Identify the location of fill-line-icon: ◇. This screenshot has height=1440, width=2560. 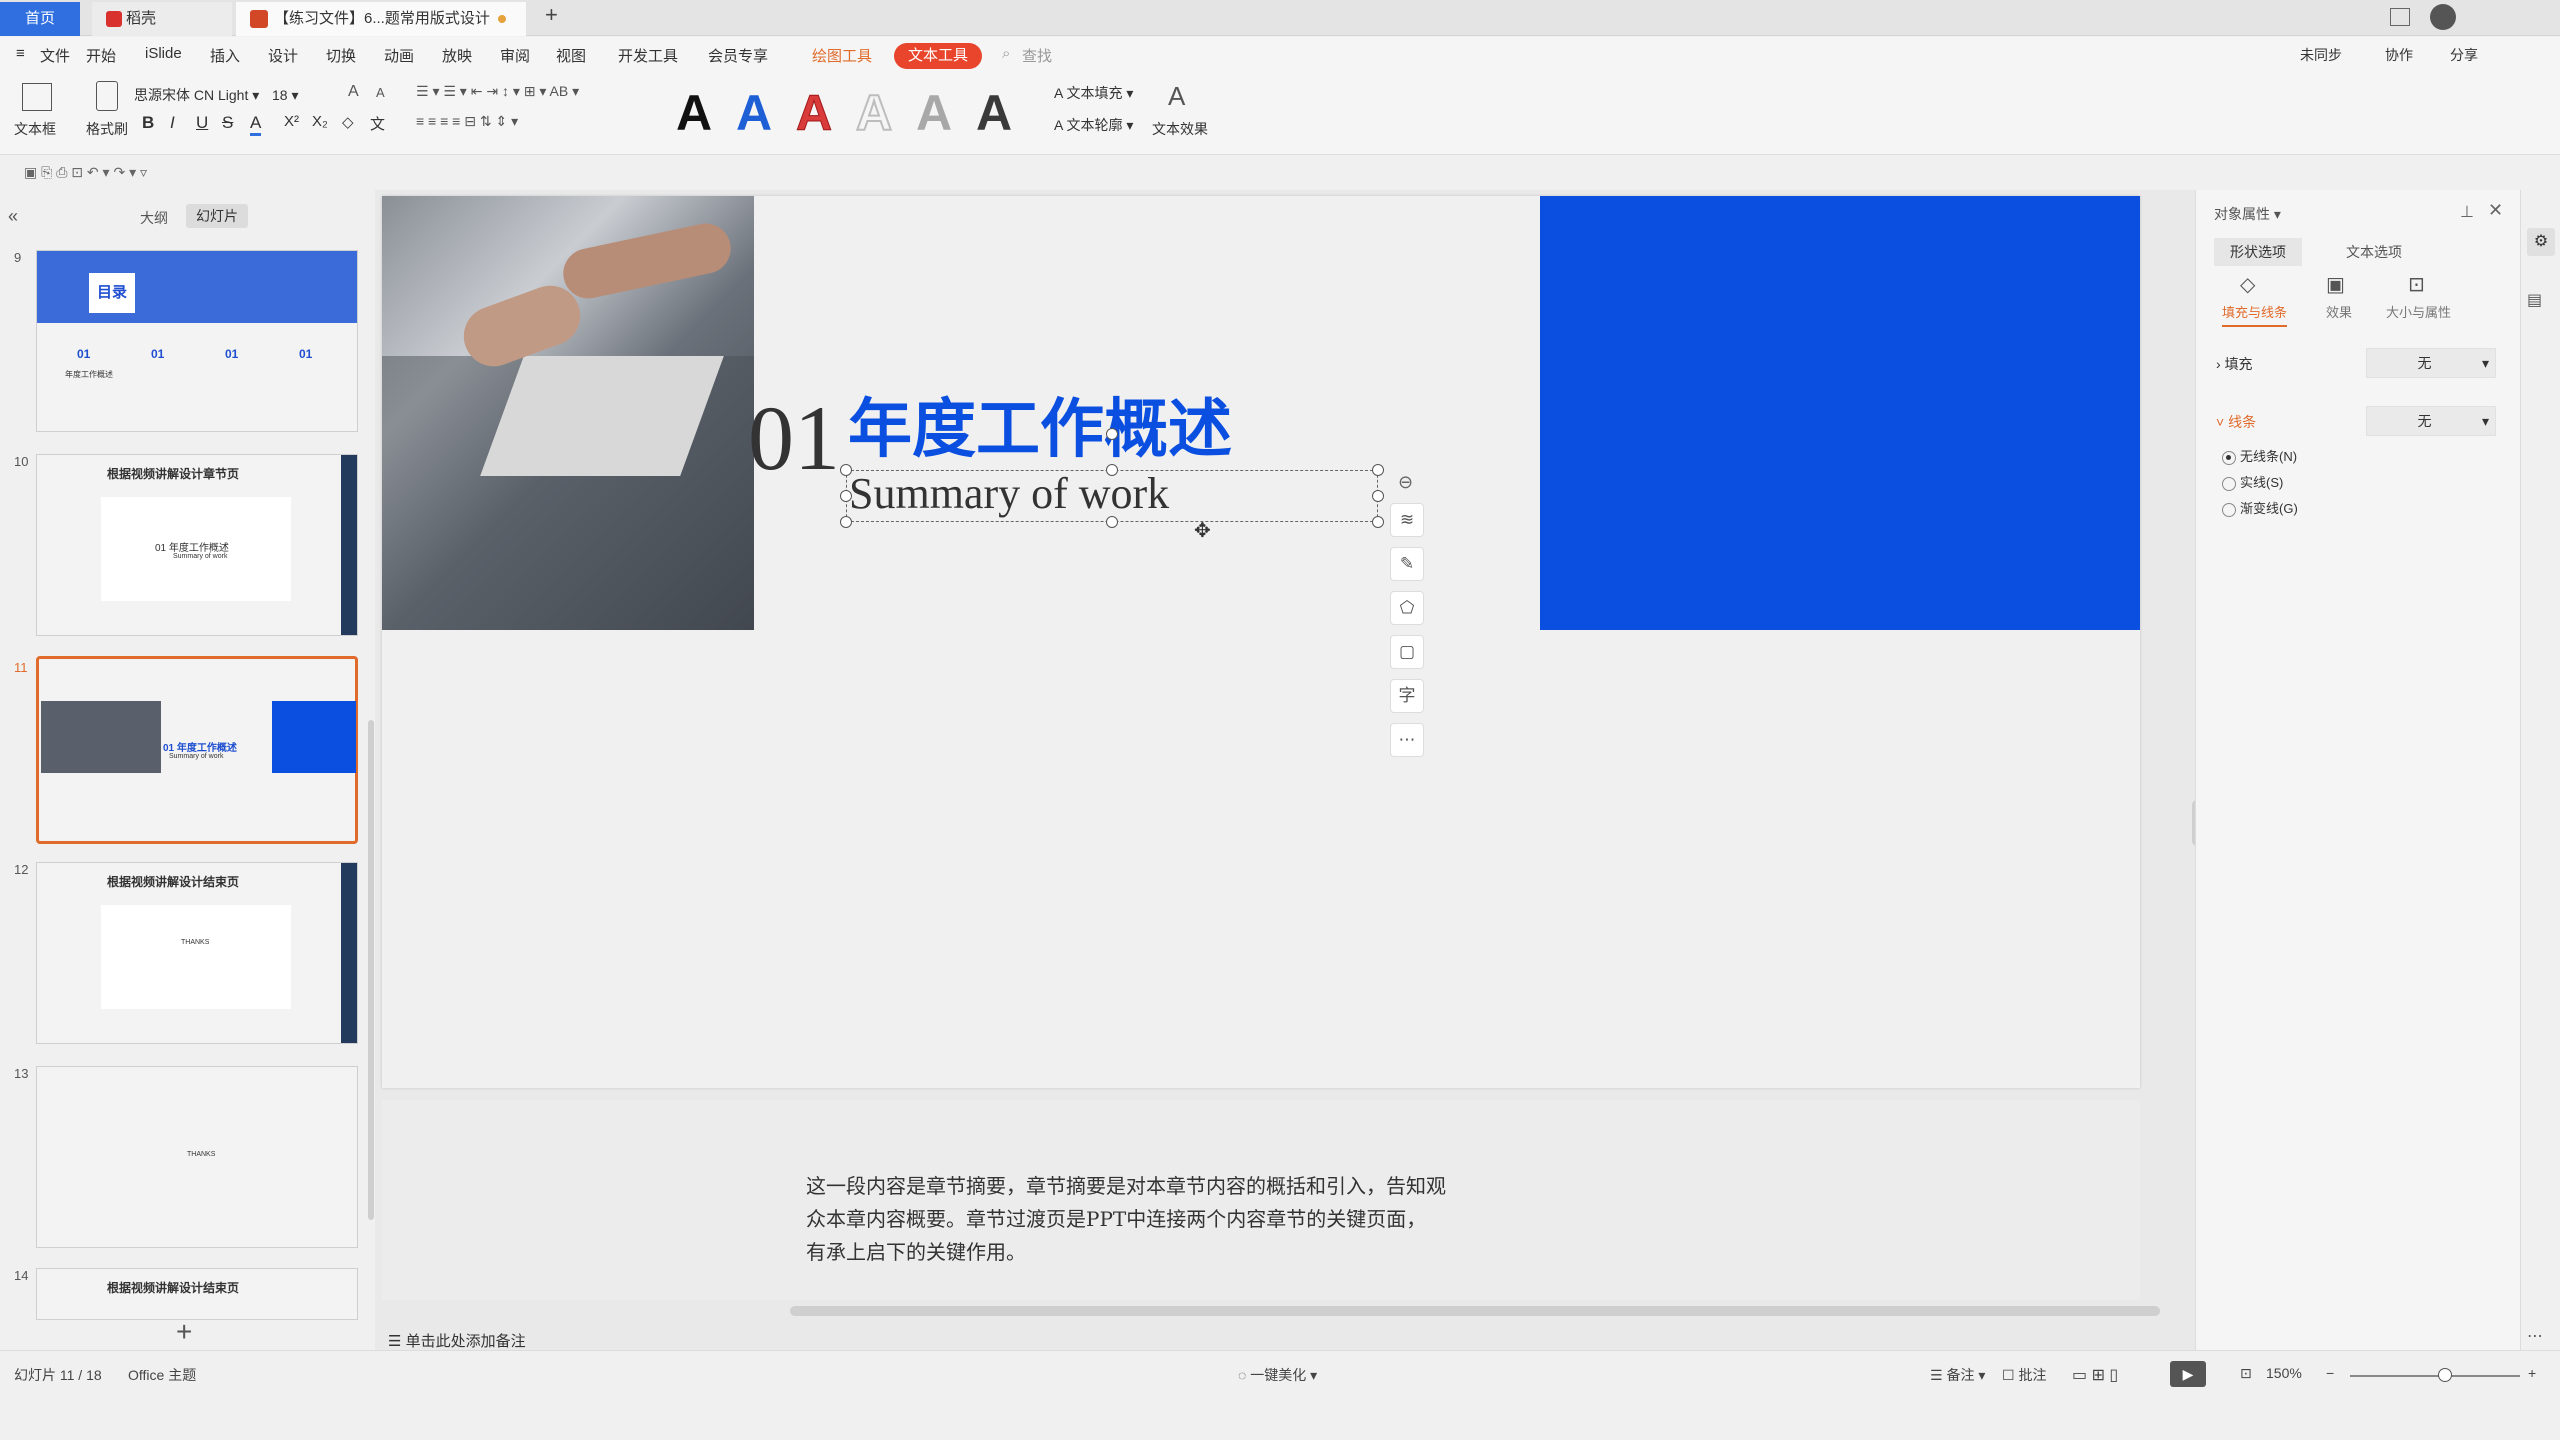
(2247, 284).